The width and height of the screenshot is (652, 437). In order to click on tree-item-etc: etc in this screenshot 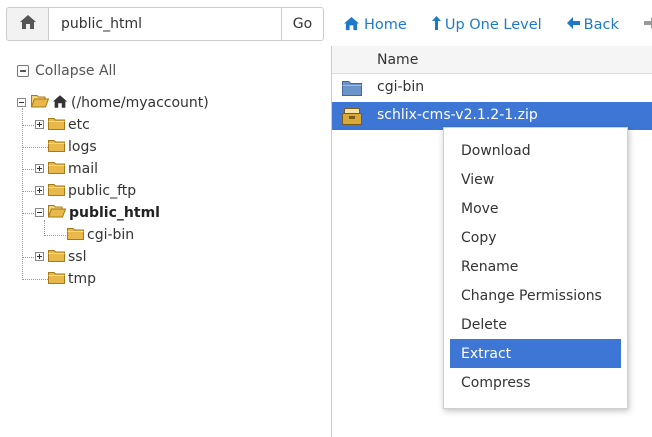, I will do `click(69, 125)`.